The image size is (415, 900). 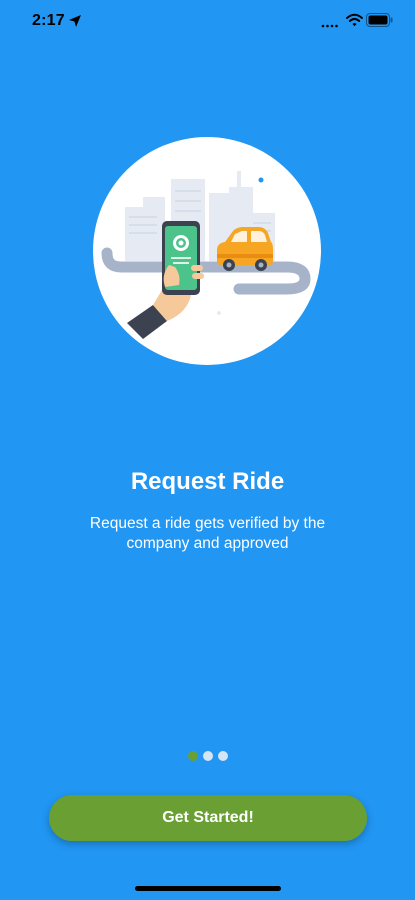 I want to click on wifi-icon, so click(x=354, y=20).